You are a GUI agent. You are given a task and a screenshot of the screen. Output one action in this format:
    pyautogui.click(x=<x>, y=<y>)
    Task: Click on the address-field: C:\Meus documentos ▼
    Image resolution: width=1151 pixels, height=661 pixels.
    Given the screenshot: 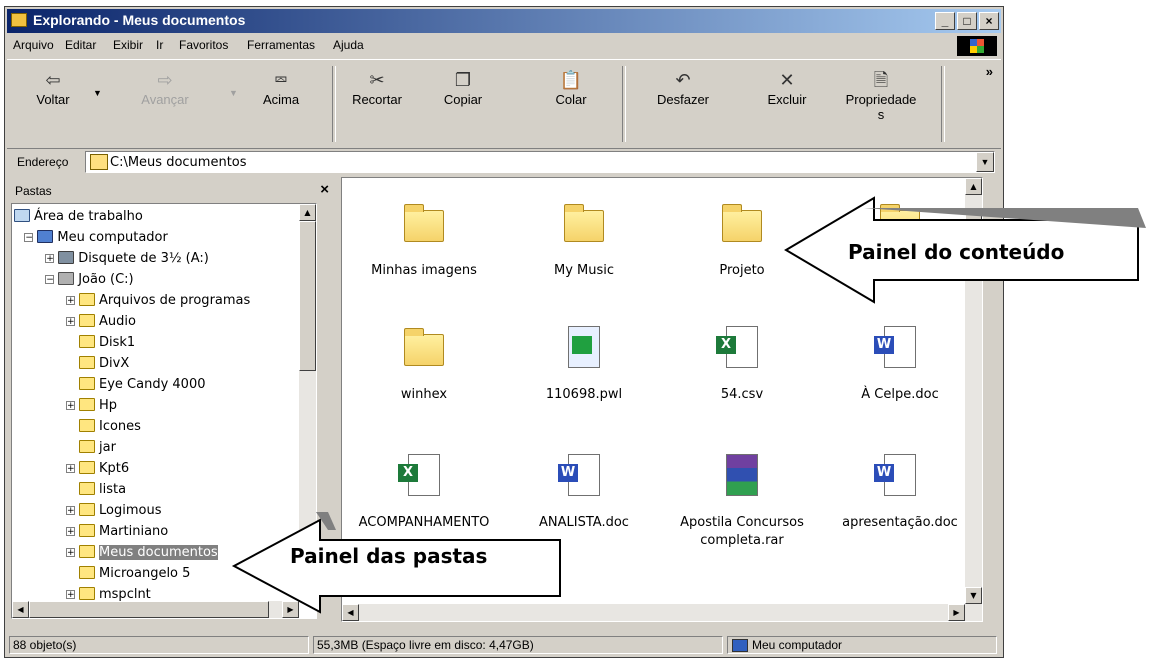 What is the action you would take?
    pyautogui.click(x=540, y=162)
    